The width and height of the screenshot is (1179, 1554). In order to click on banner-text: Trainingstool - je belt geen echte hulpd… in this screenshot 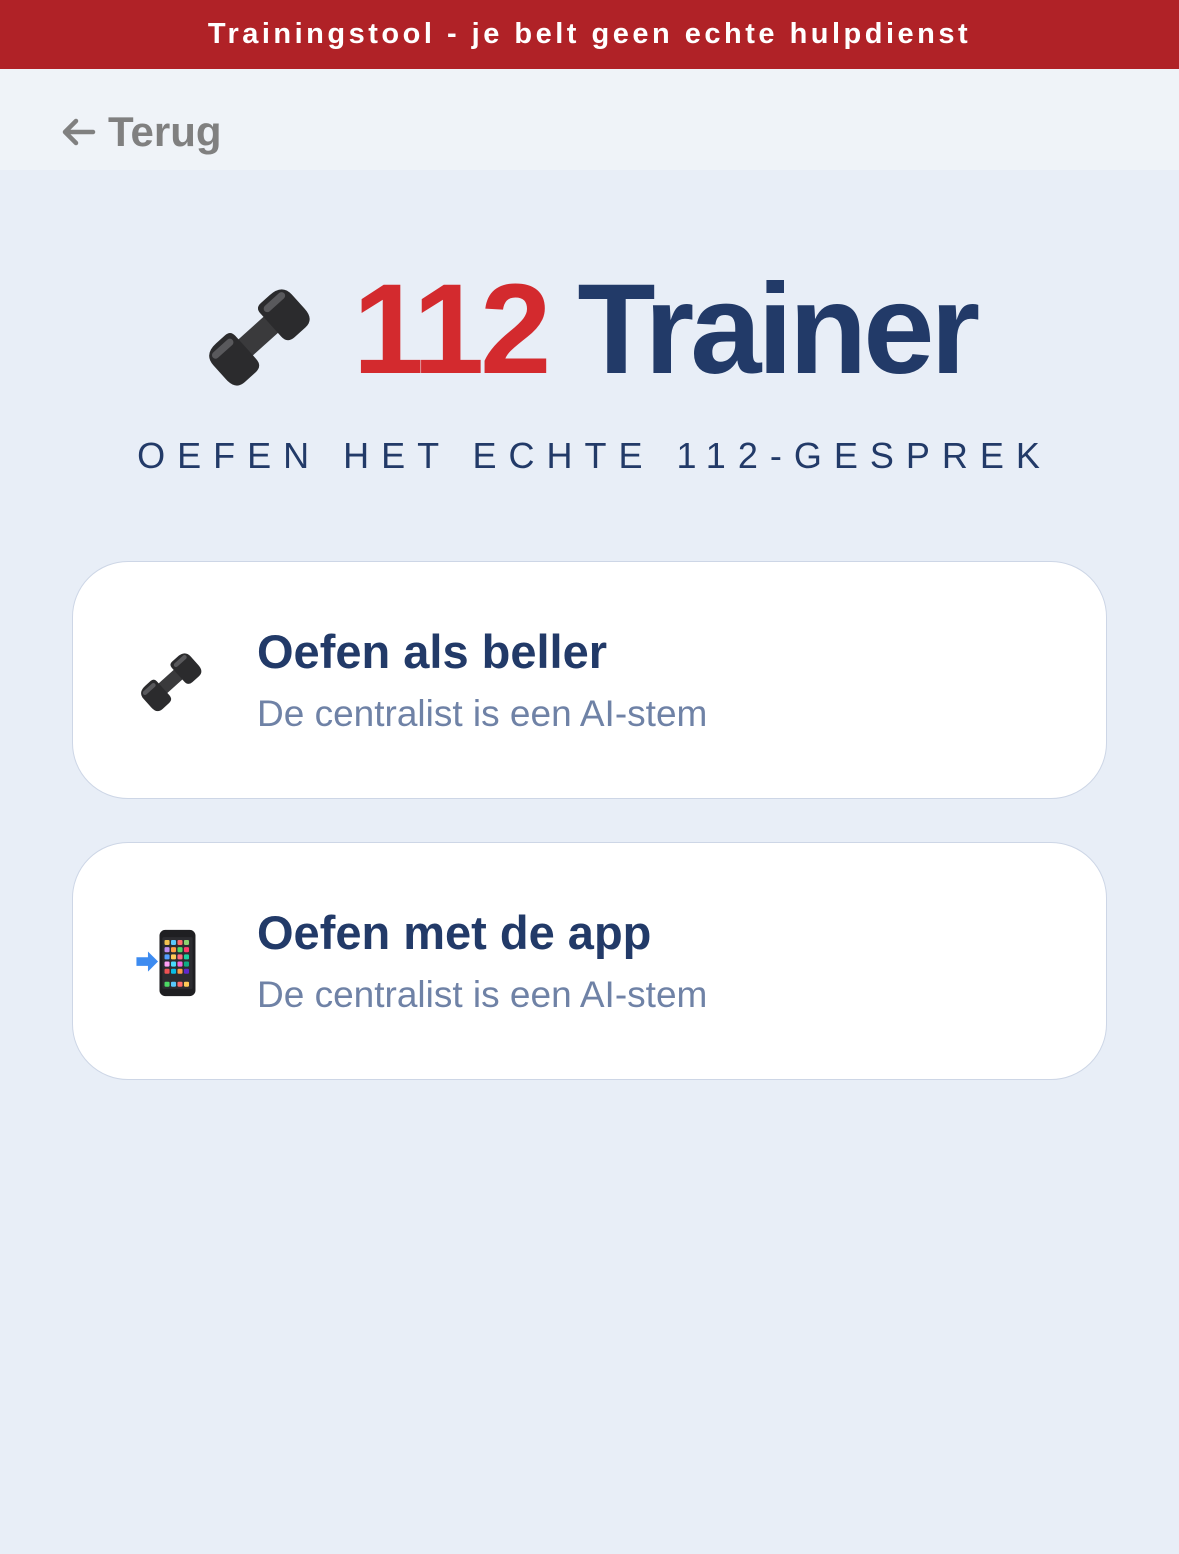, I will do `click(589, 34)`.